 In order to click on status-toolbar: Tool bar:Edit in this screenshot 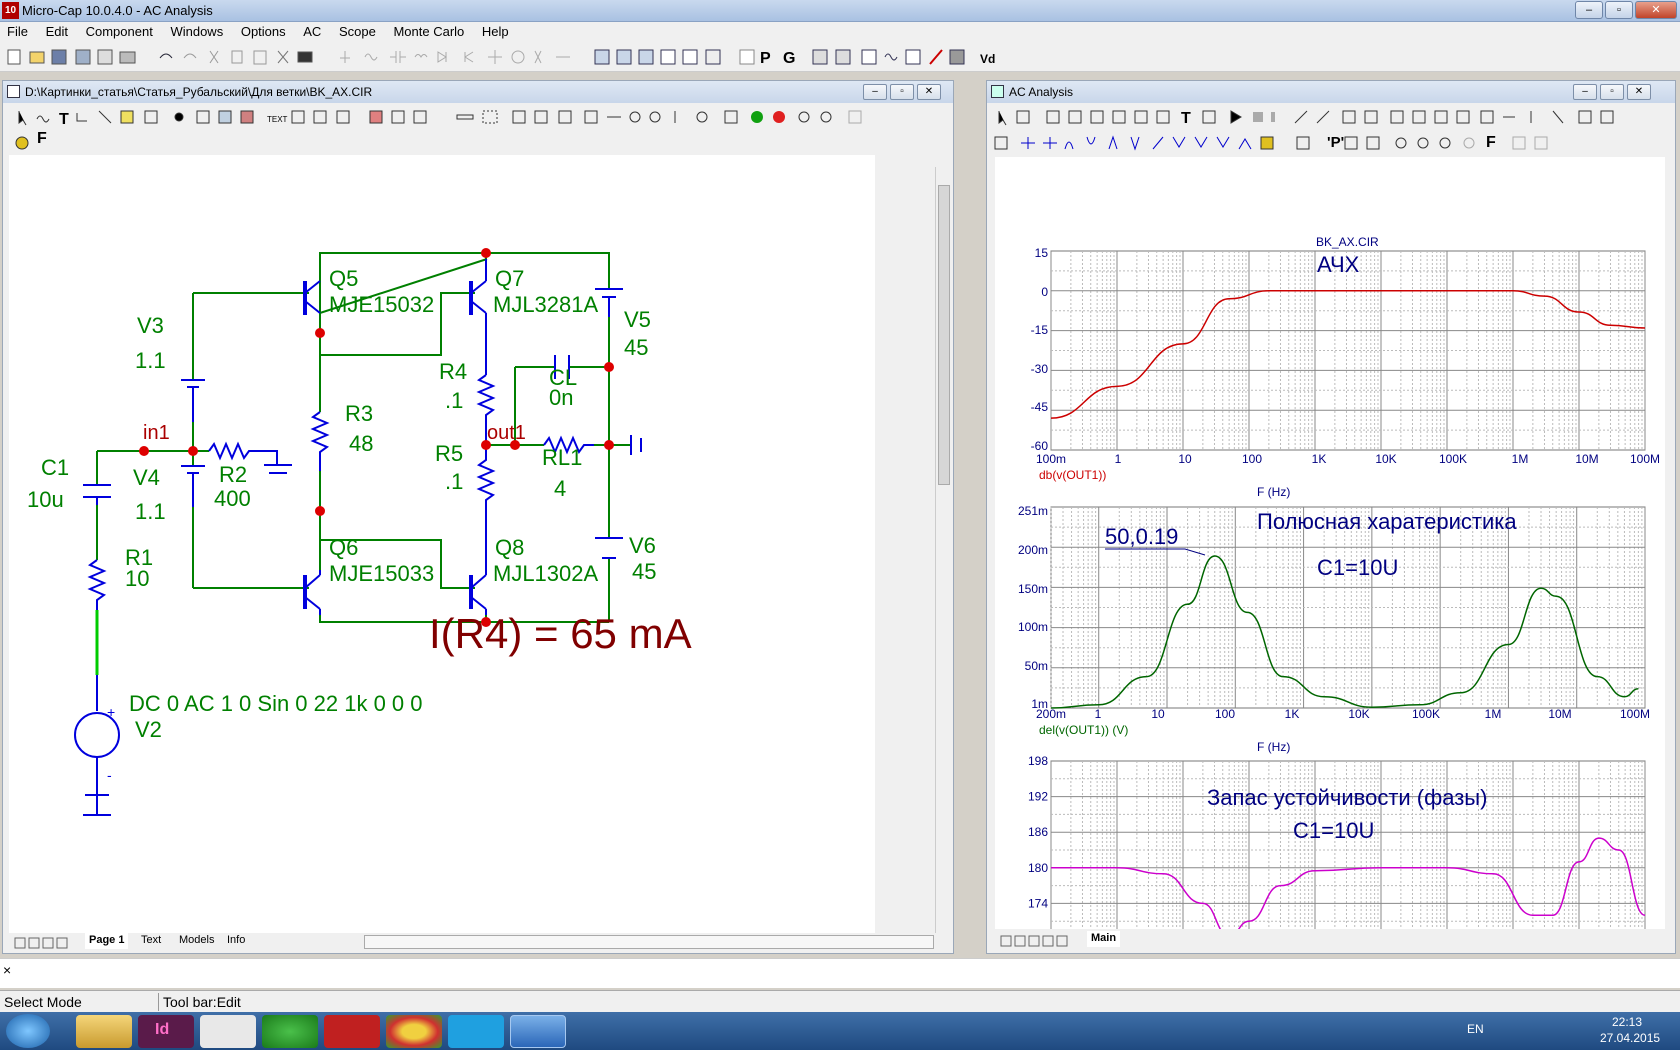, I will do `click(202, 1002)`.